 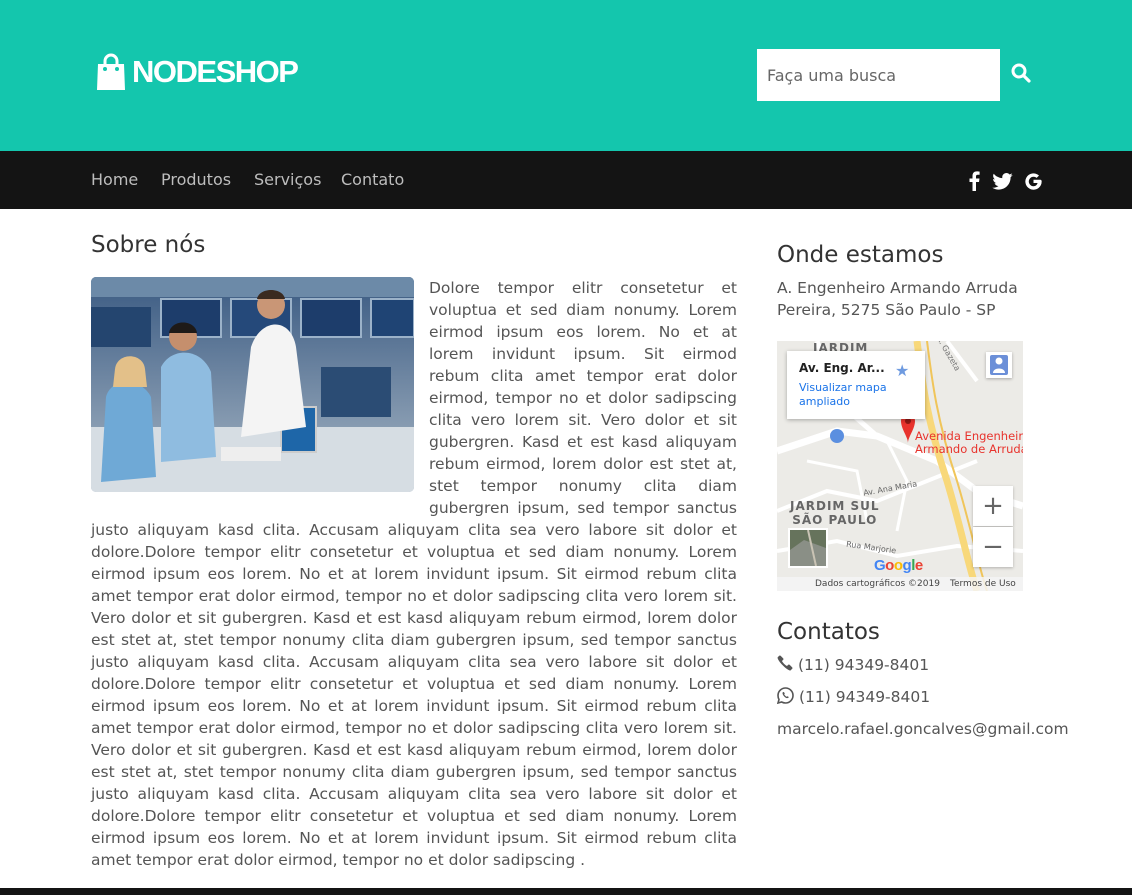 What do you see at coordinates (787, 697) in the screenshot?
I see `whatsapp-icon` at bounding box center [787, 697].